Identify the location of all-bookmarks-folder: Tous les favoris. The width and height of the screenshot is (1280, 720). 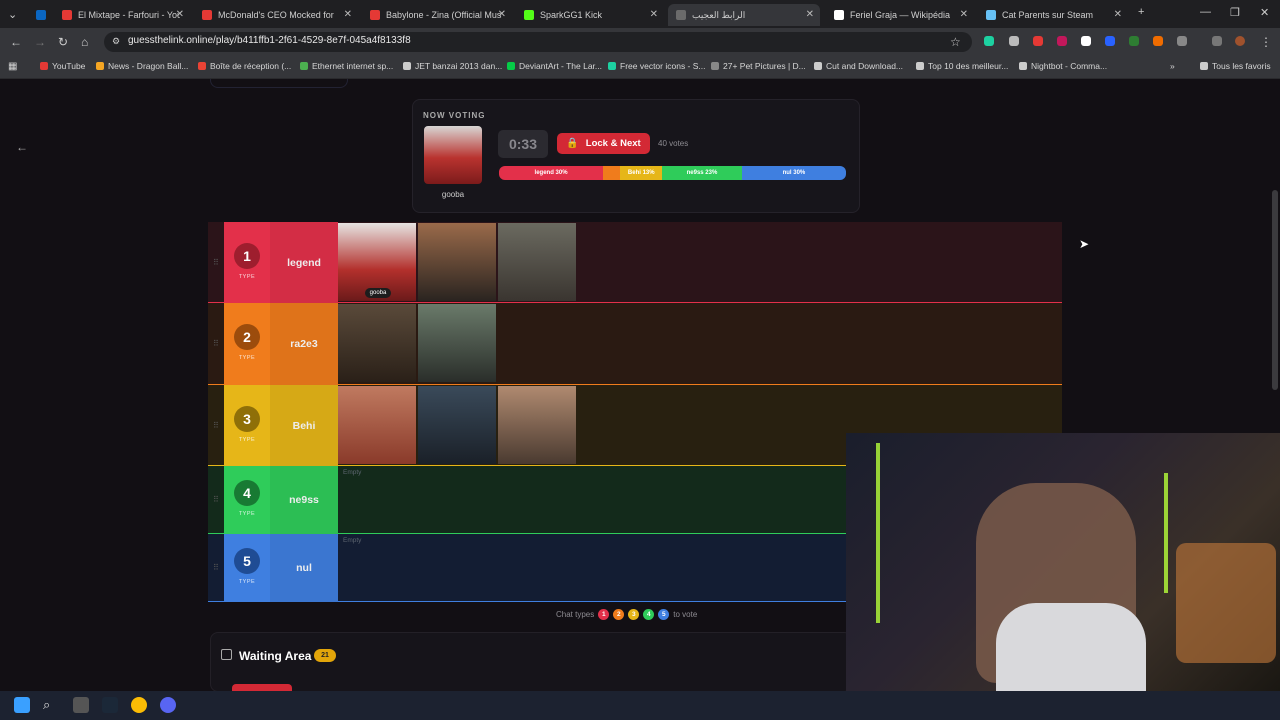
(1235, 66).